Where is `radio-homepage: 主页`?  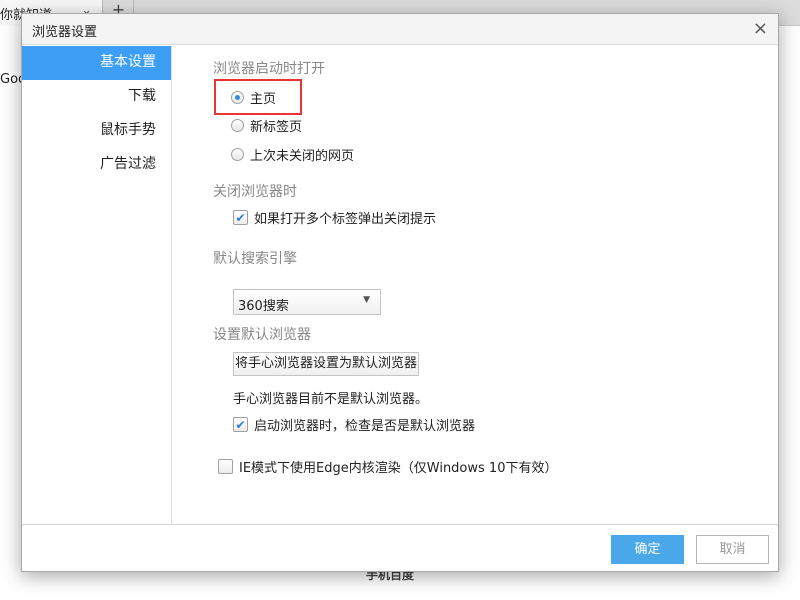 radio-homepage: 主页 is located at coordinates (253, 97).